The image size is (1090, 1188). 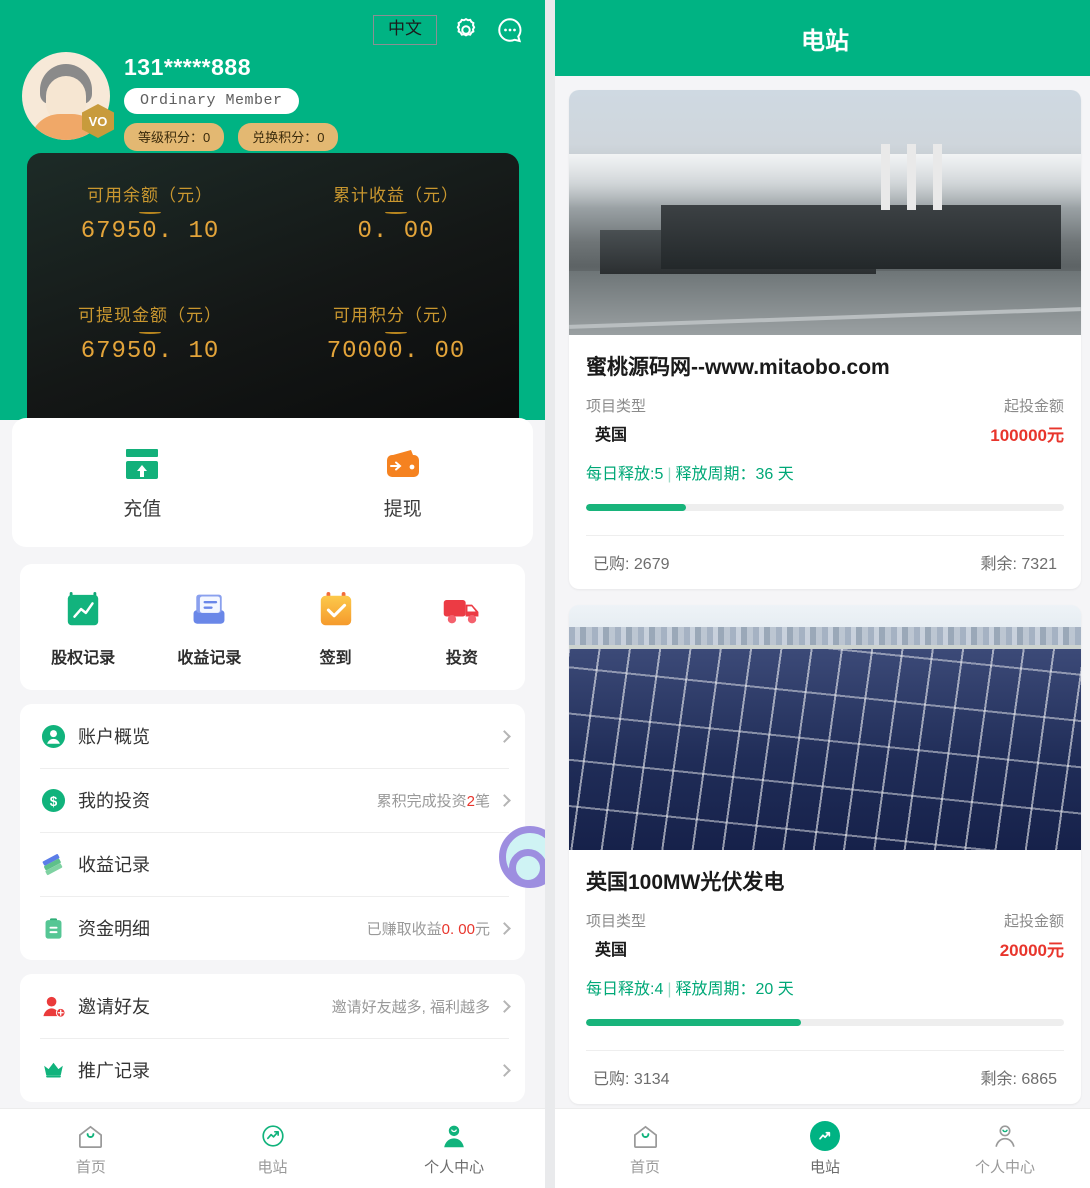 I want to click on balance-cell-withdrawable: 可提现金额（元） 67950. 10, so click(x=150, y=361).